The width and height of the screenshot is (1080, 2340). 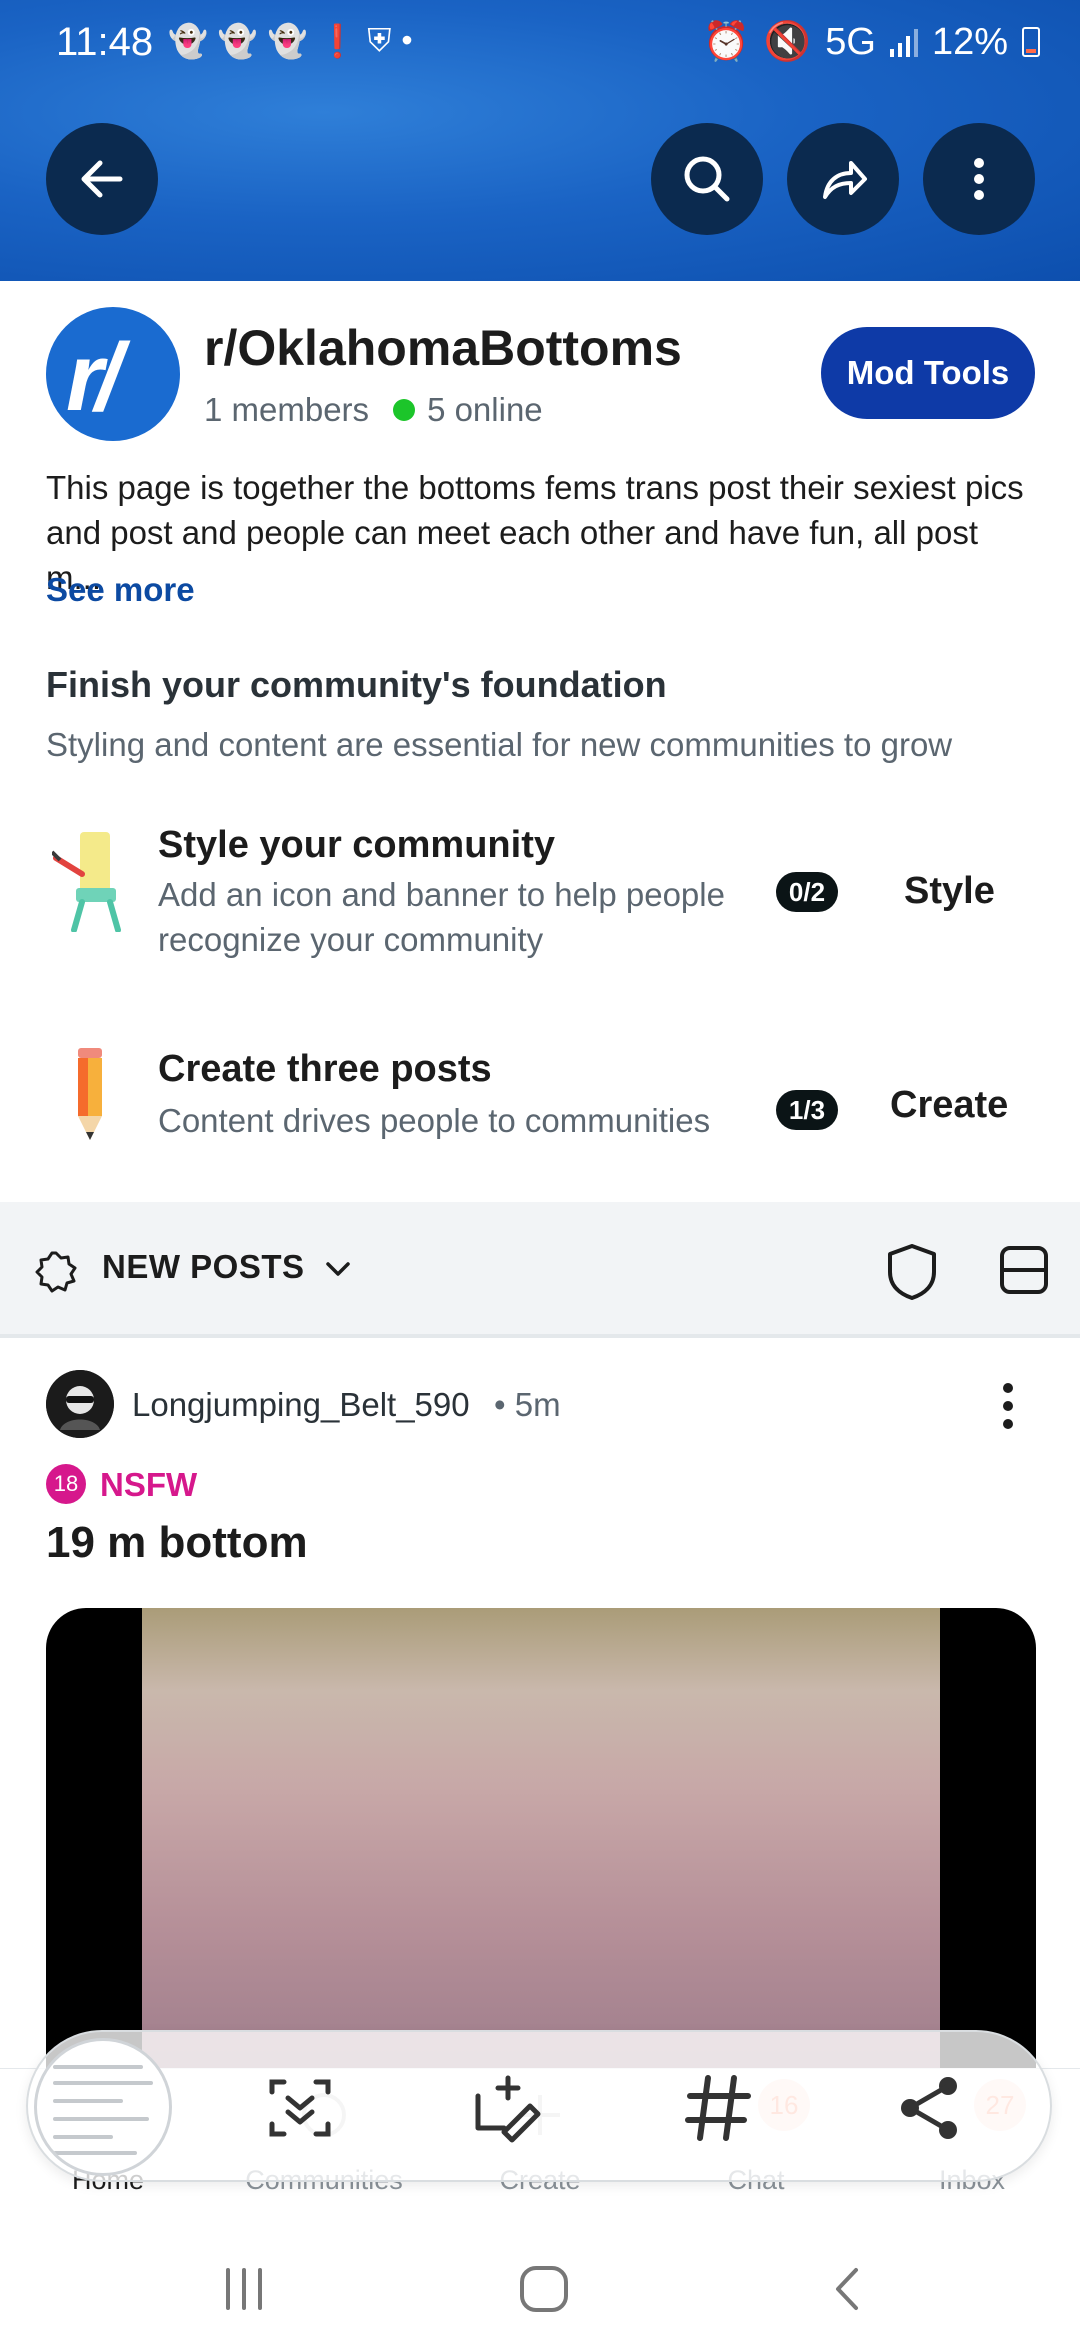 I want to click on media-image, so click(x=541, y=1838).